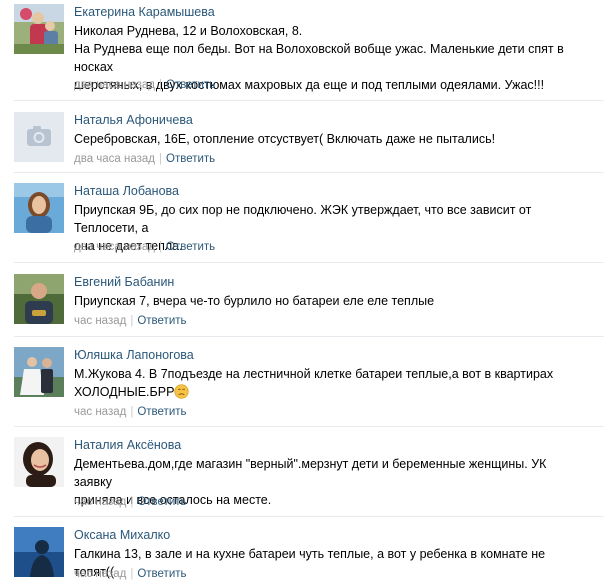 The width and height of the screenshot is (612, 586). Describe the element at coordinates (319, 392) in the screenshot. I see `comment-line: ХОЛОДНЫЕ.БРР` at that location.